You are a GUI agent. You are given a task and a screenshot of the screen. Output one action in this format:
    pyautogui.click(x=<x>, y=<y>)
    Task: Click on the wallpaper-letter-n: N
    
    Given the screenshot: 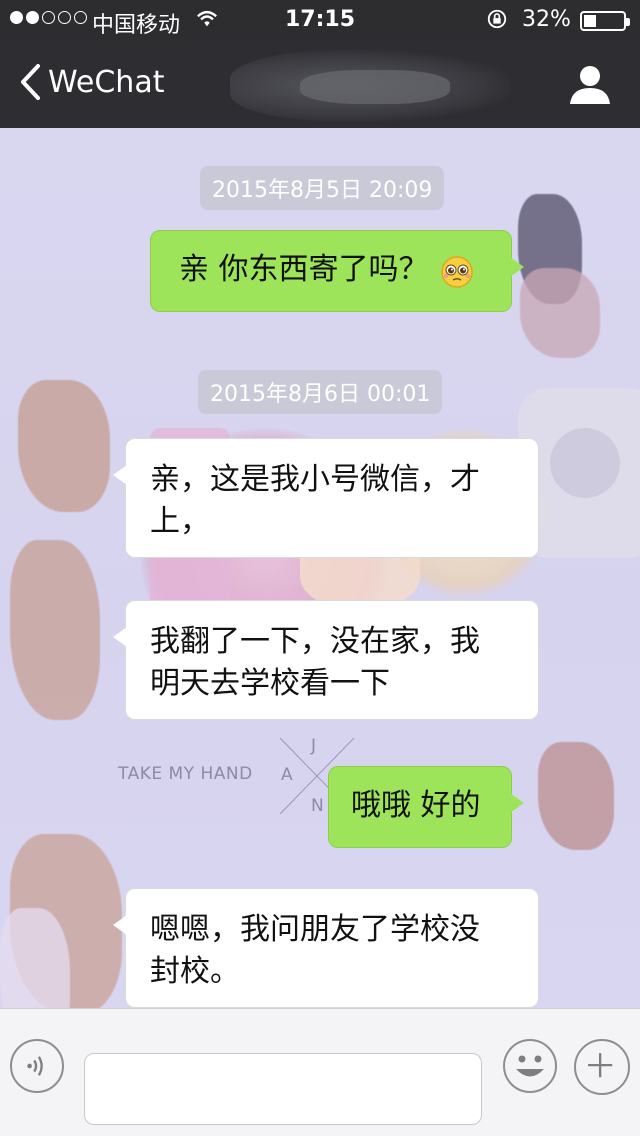 What is the action you would take?
    pyautogui.click(x=317, y=806)
    